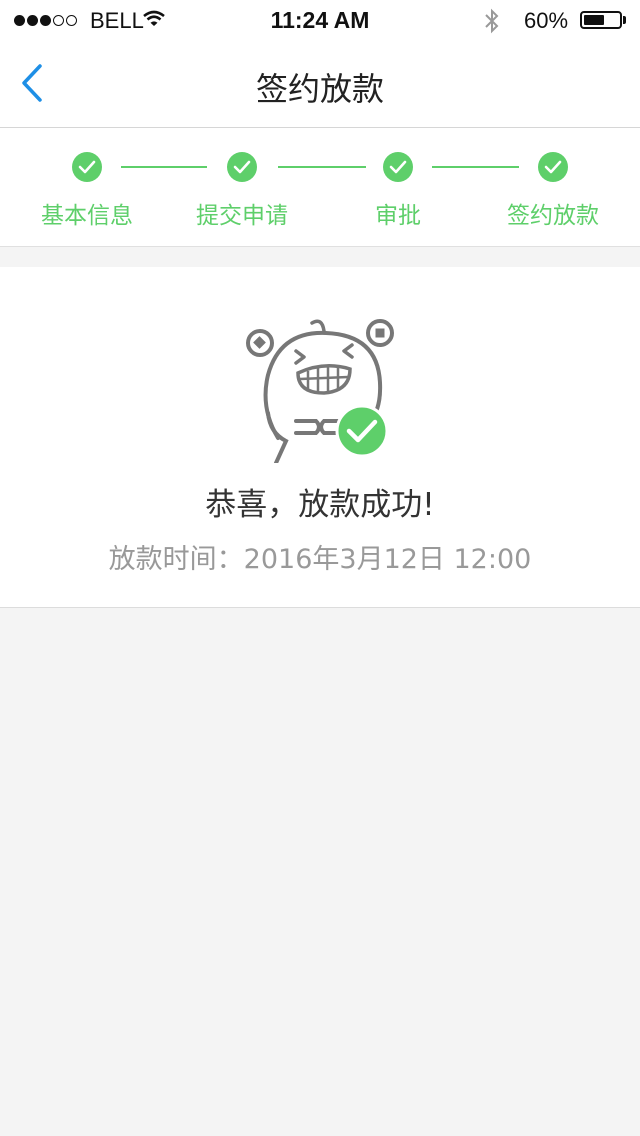  Describe the element at coordinates (492, 23) in the screenshot. I see `bluetooth-icon` at that location.